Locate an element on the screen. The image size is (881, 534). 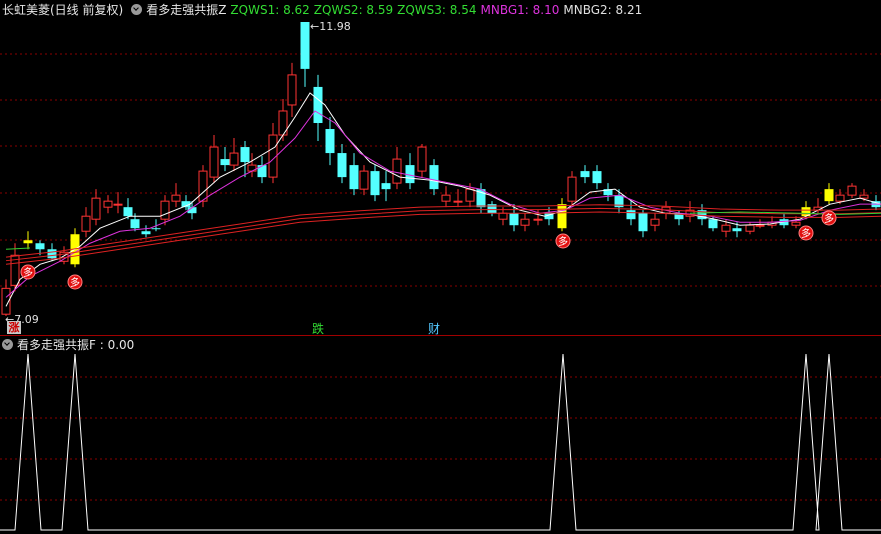
bottom-panel-header: 看多走强共振F : 0.00 is located at coordinates (70, 345).